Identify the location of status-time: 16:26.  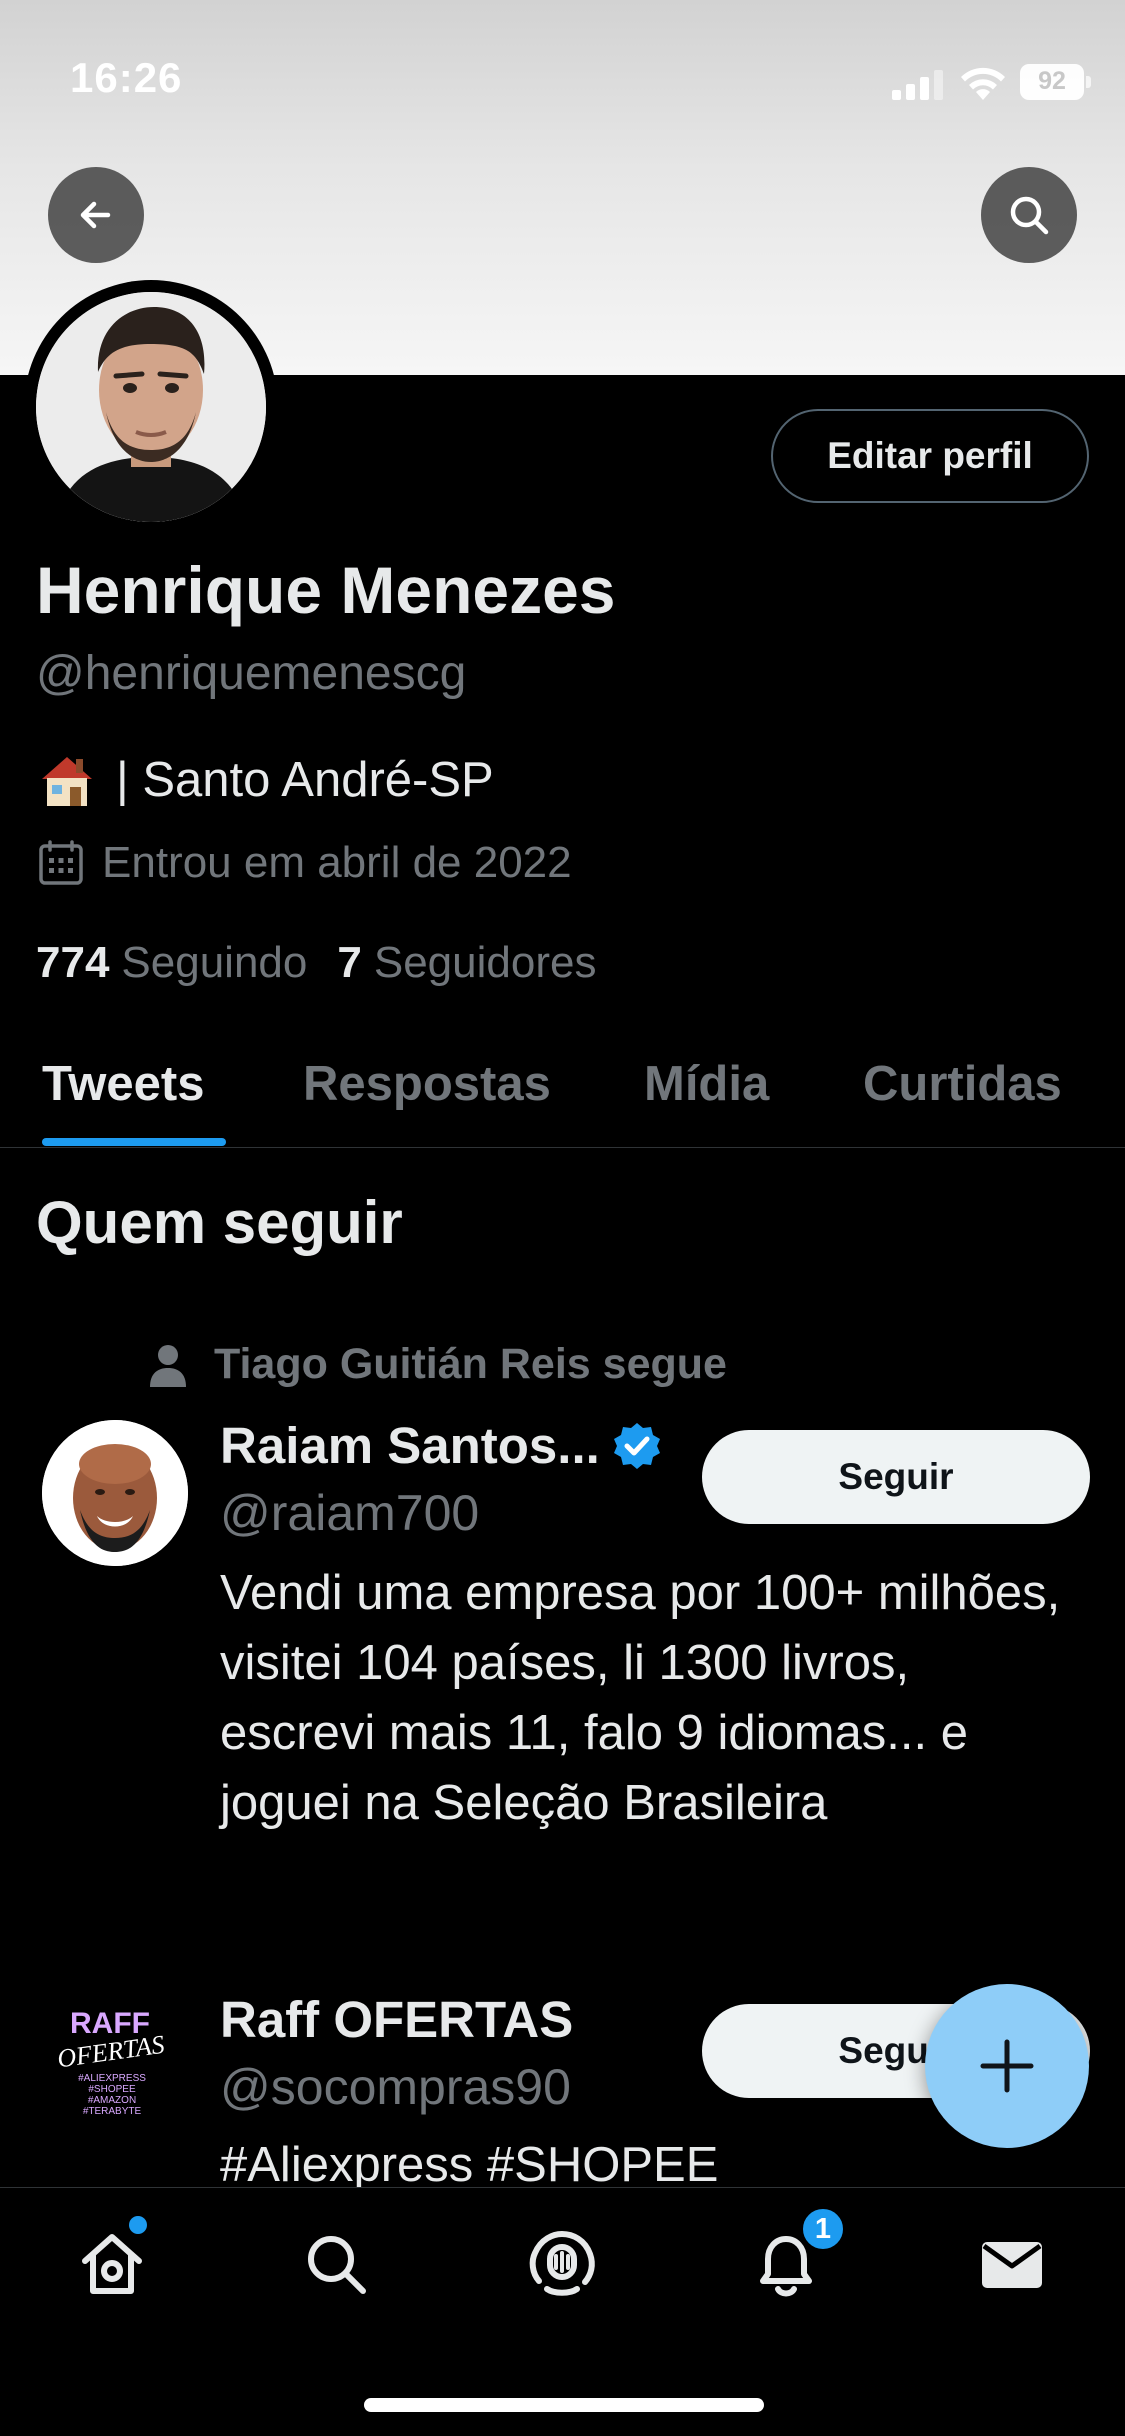
(126, 77).